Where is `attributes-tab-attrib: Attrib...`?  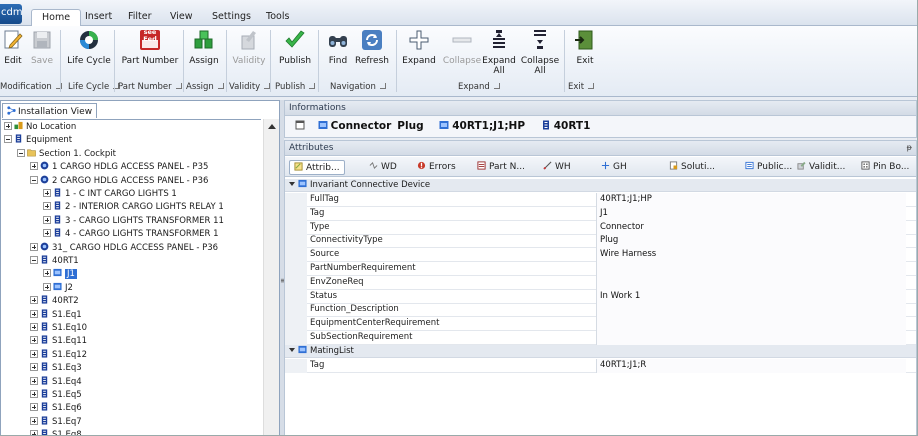 attributes-tab-attrib: Attrib... is located at coordinates (317, 167).